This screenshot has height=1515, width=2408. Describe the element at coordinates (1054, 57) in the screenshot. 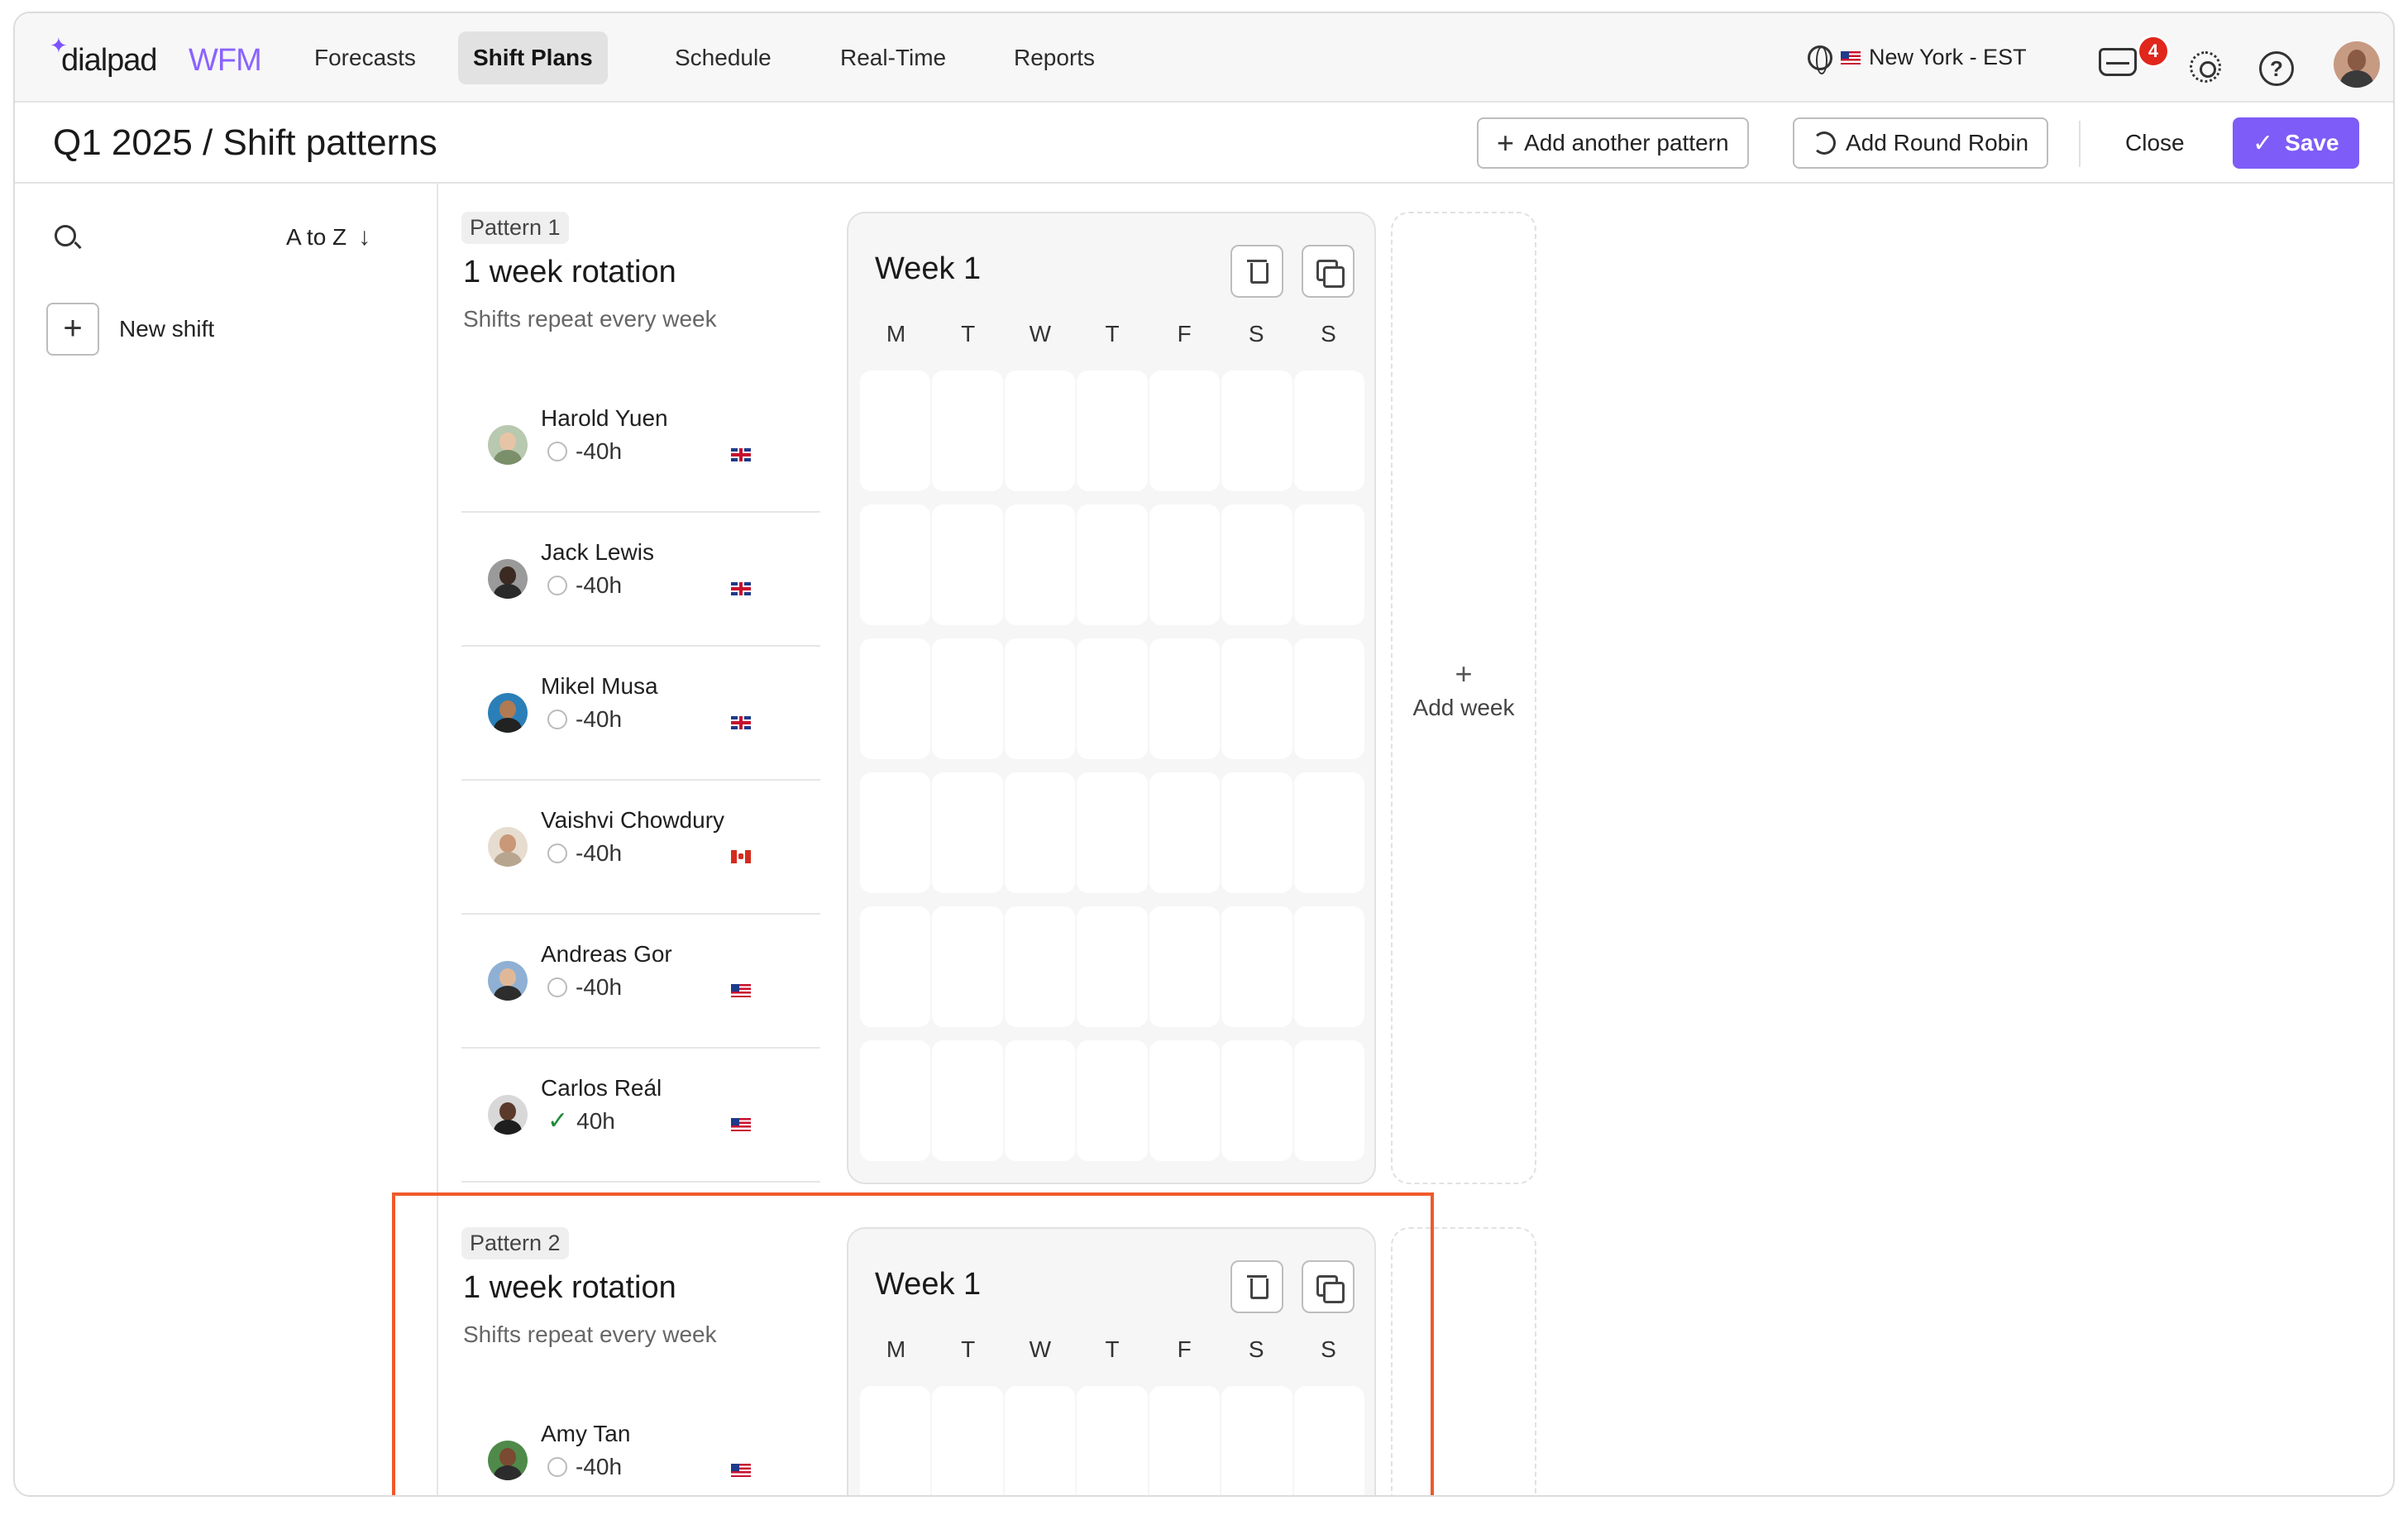

I see `tab-reports: Reports` at that location.